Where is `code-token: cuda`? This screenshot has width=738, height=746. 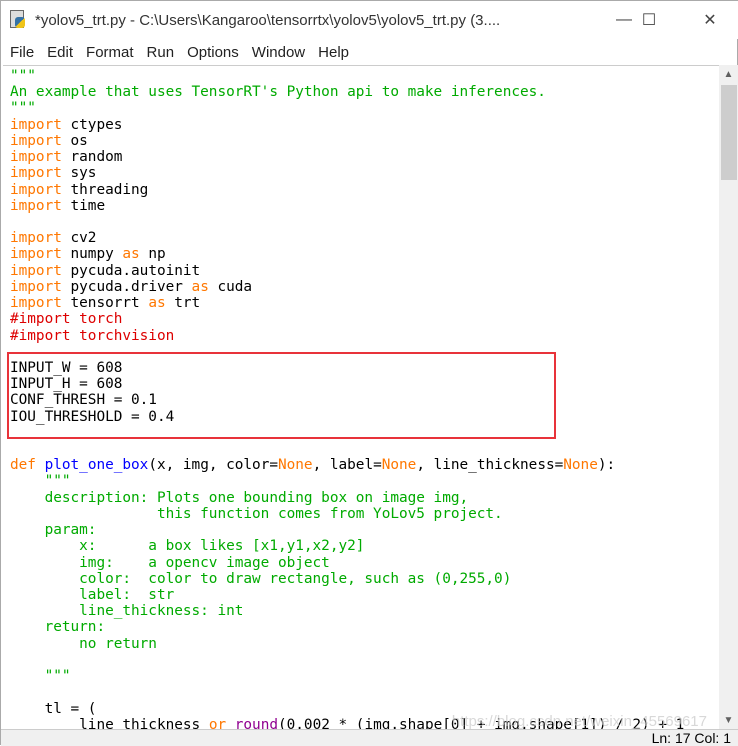 code-token: cuda is located at coordinates (230, 286).